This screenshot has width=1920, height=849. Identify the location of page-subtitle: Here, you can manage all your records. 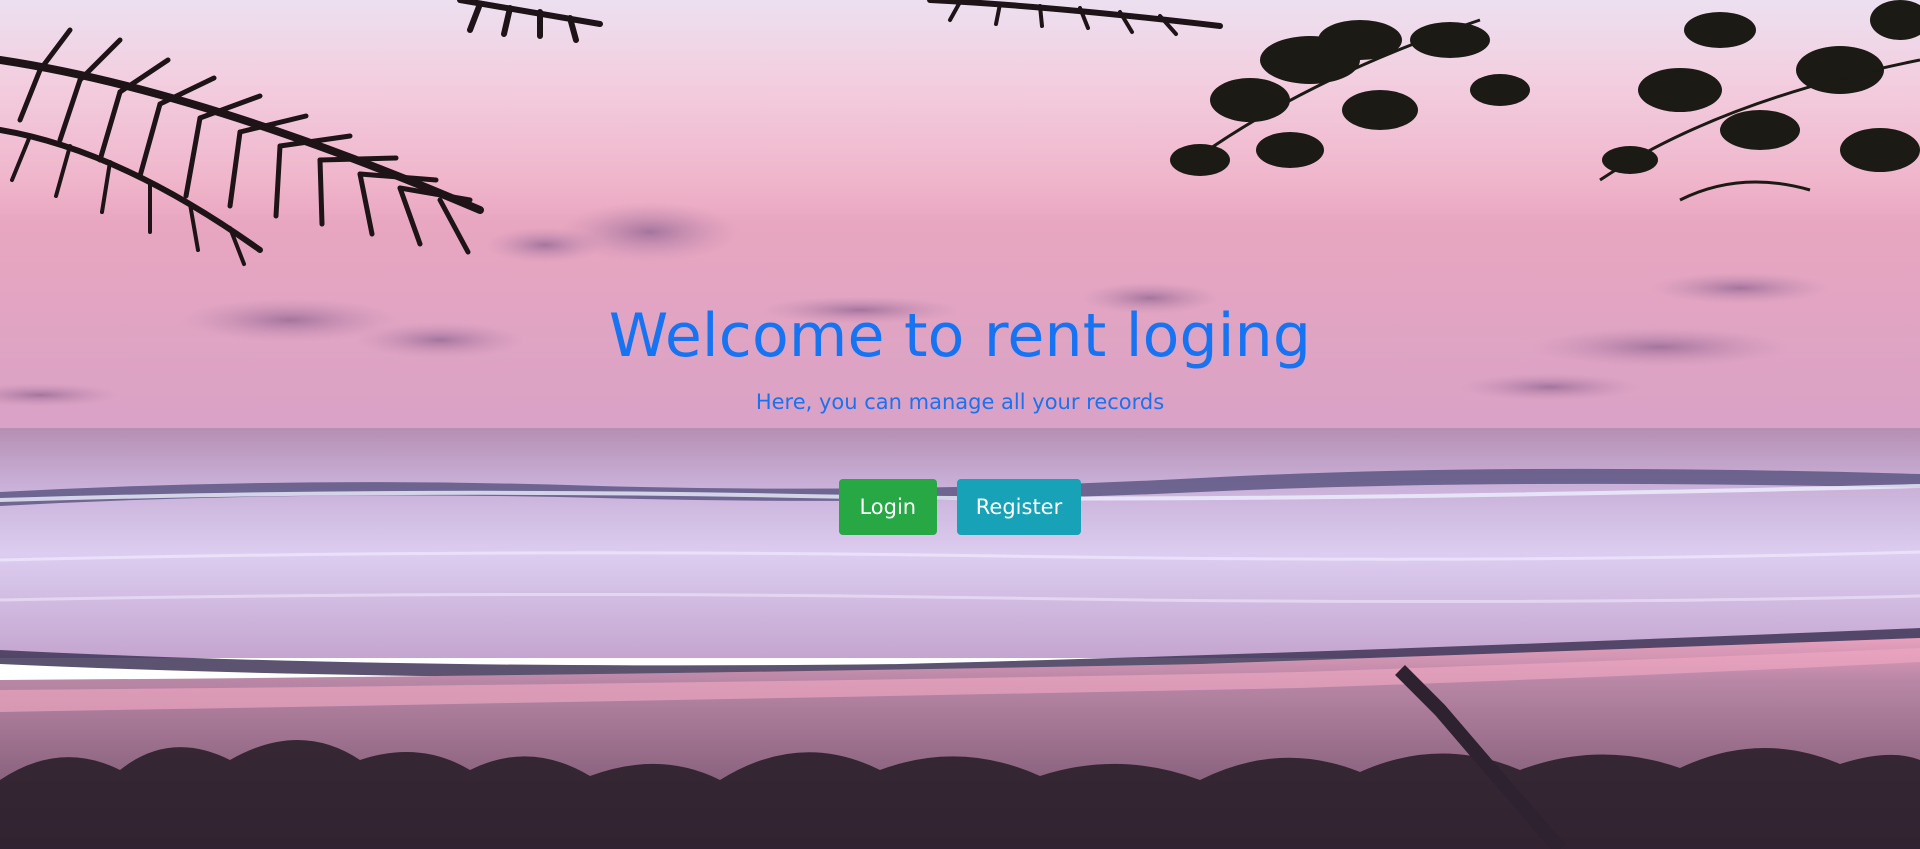
(960, 402).